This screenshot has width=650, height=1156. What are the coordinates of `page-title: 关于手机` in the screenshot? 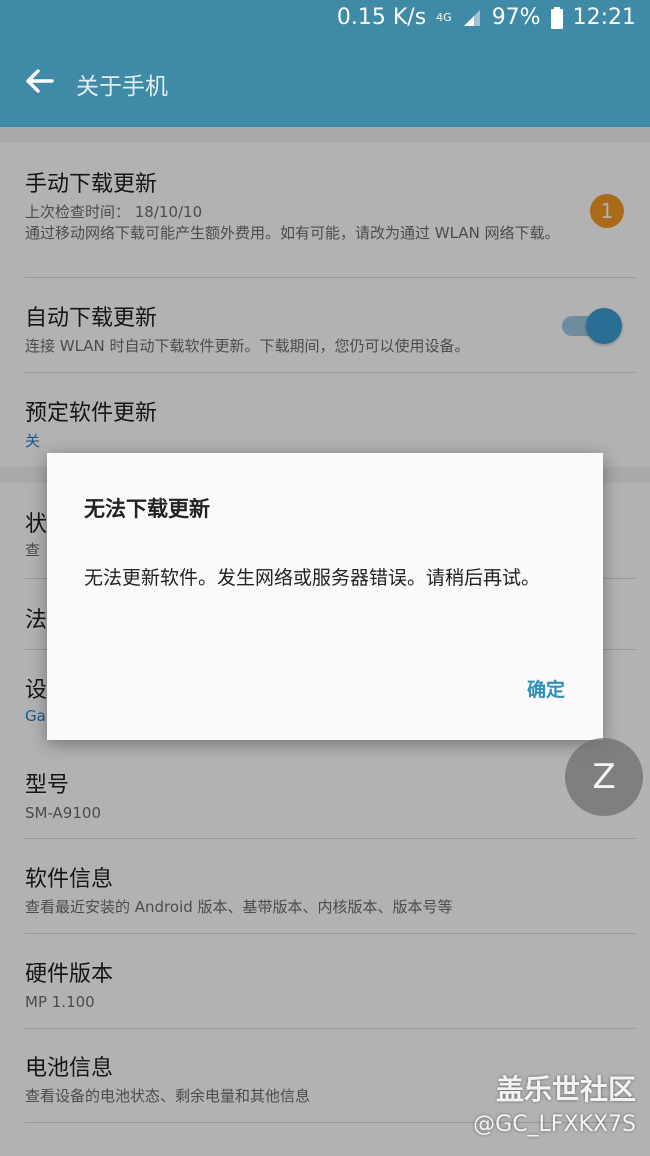 It's located at (122, 87).